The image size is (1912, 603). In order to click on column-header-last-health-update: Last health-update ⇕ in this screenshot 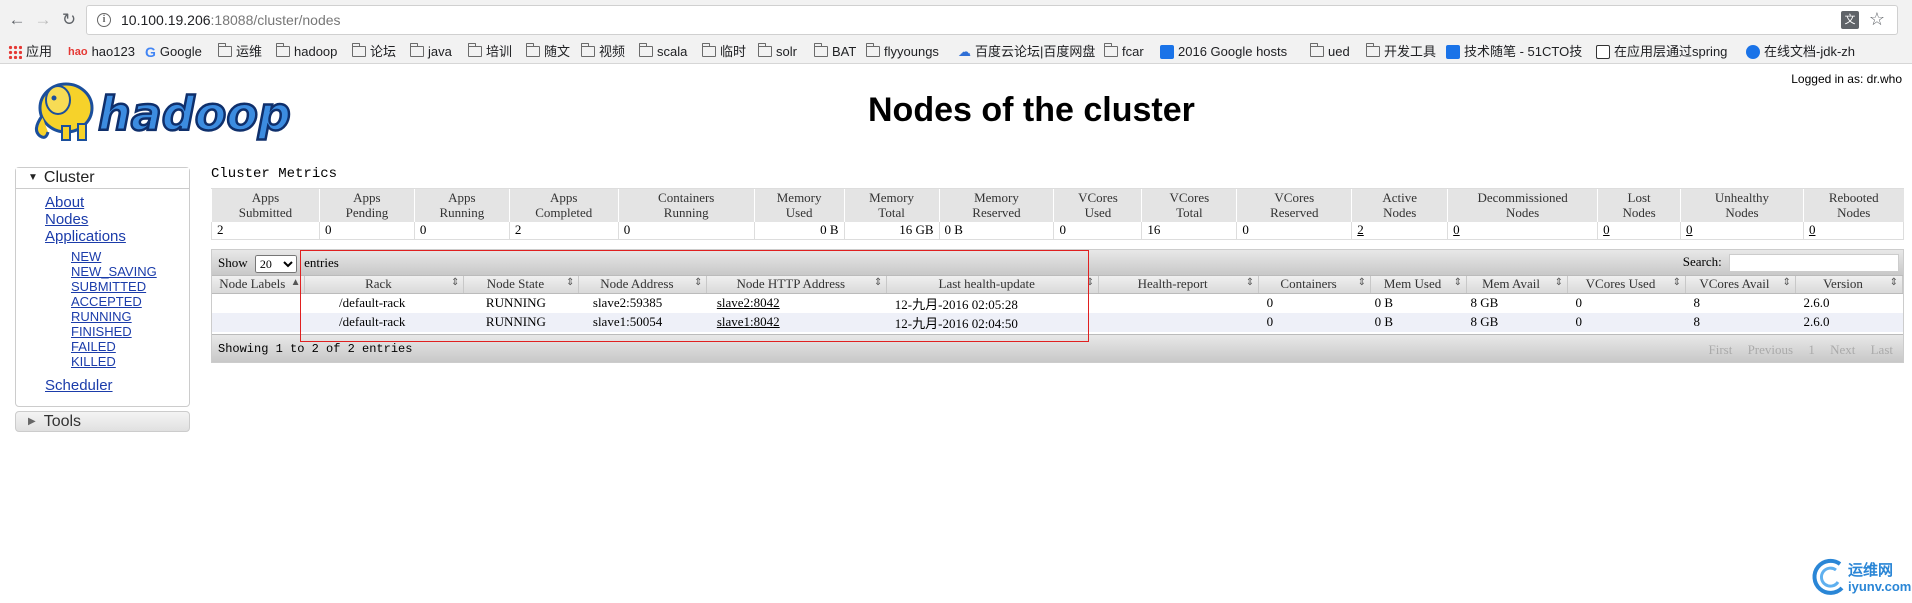, I will do `click(993, 285)`.